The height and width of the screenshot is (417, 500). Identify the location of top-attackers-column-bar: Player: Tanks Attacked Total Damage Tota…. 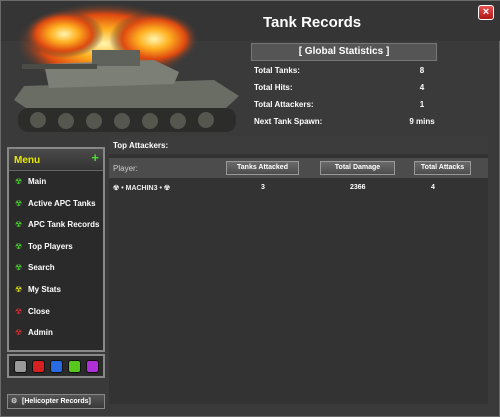
(298, 168).